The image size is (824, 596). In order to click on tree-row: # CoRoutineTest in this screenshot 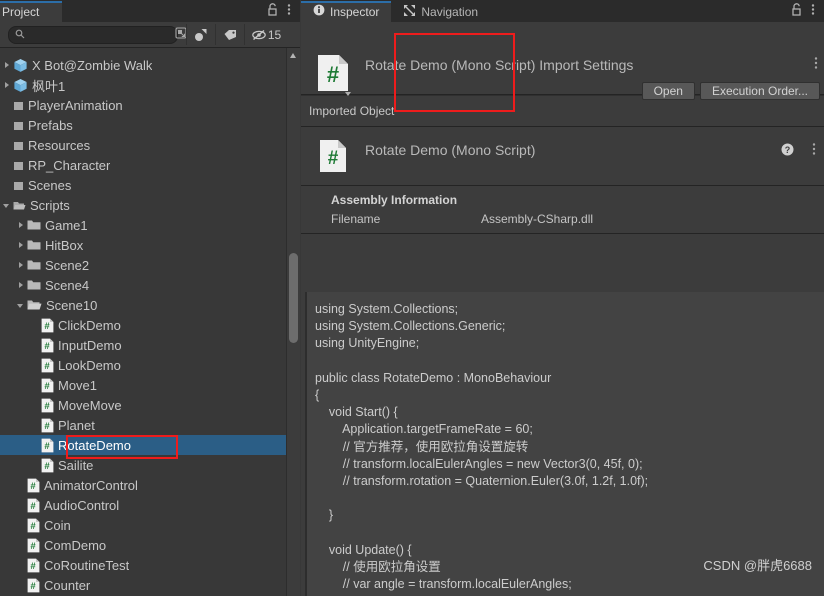, I will do `click(150, 565)`.